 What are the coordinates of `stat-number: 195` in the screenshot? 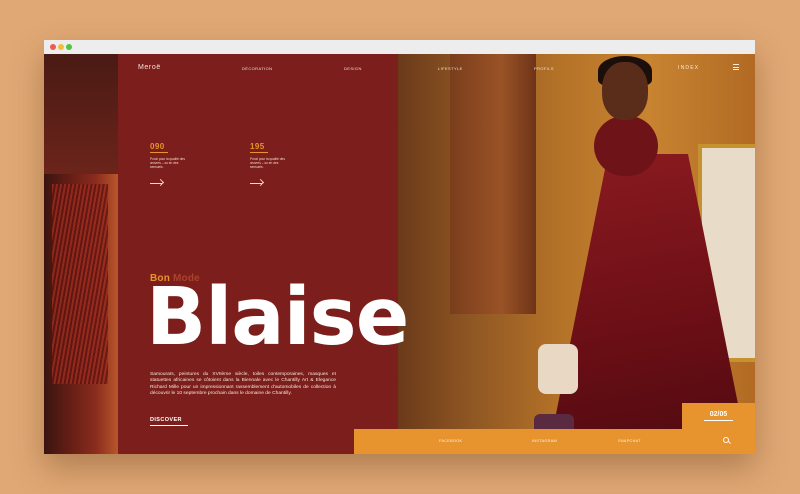 It's located at (257, 146).